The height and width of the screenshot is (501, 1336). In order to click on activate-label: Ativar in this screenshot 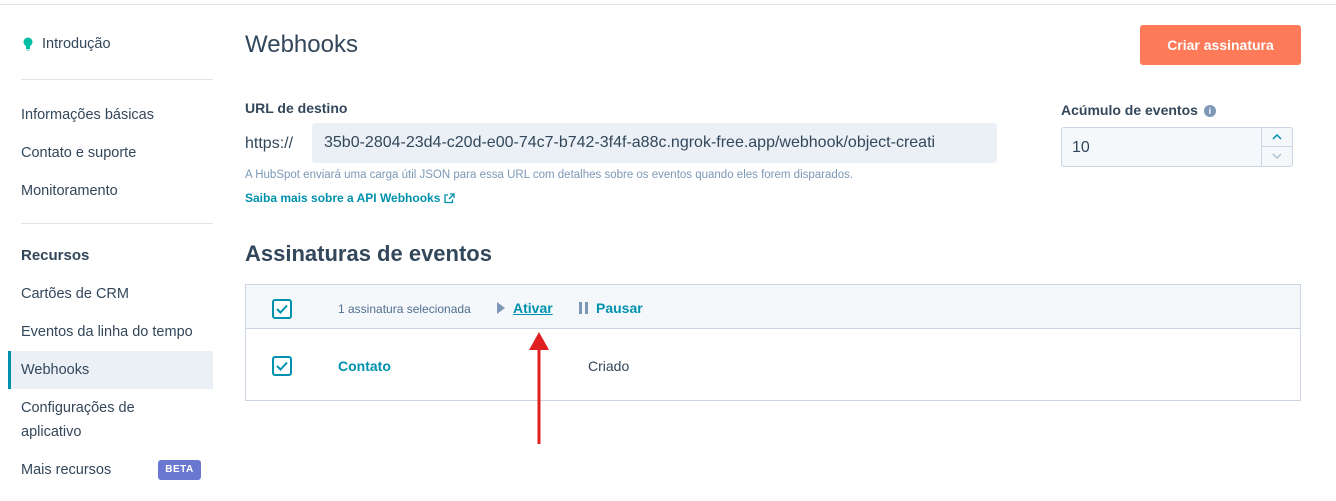, I will do `click(533, 308)`.